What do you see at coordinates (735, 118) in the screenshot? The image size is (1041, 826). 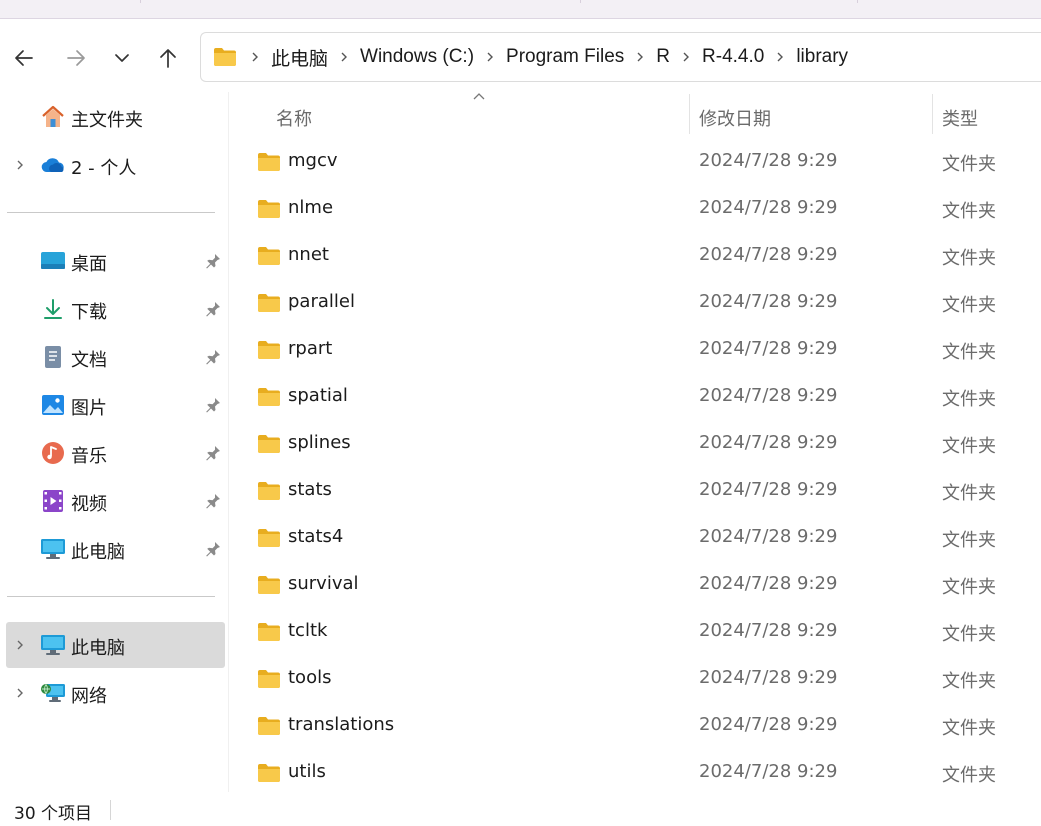 I see `column-header-date: 修改日期` at bounding box center [735, 118].